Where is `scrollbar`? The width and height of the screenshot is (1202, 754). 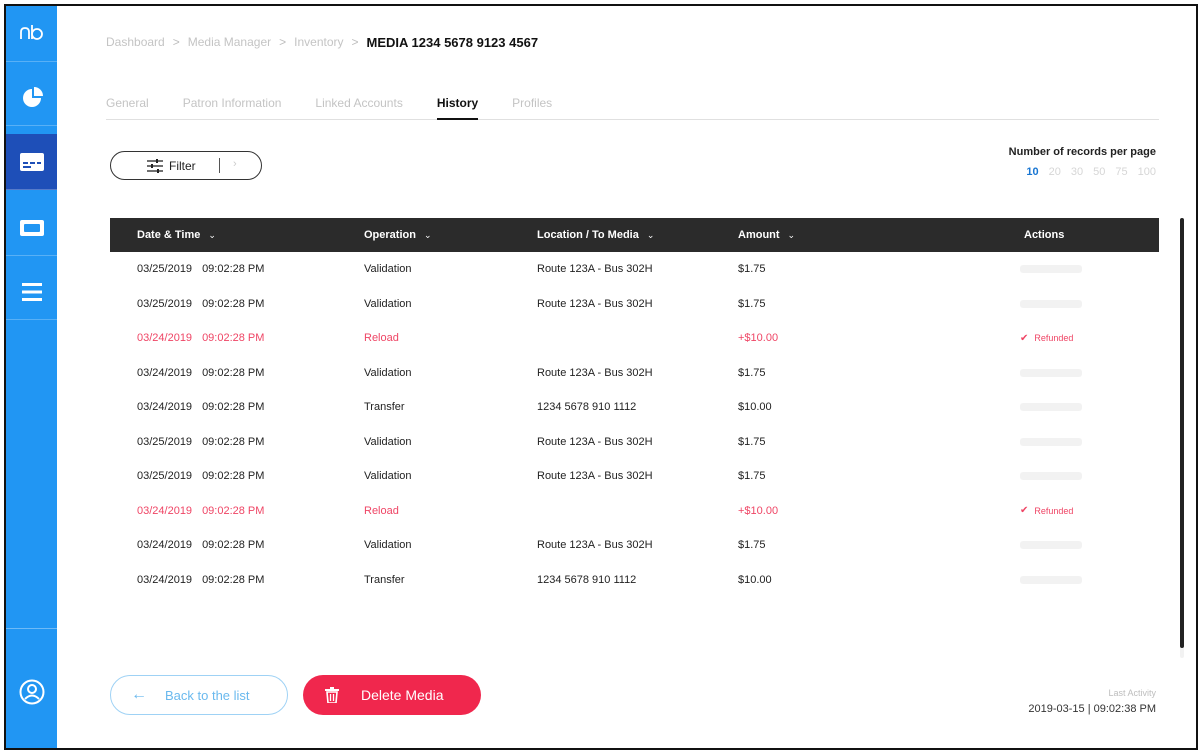 scrollbar is located at coordinates (1182, 438).